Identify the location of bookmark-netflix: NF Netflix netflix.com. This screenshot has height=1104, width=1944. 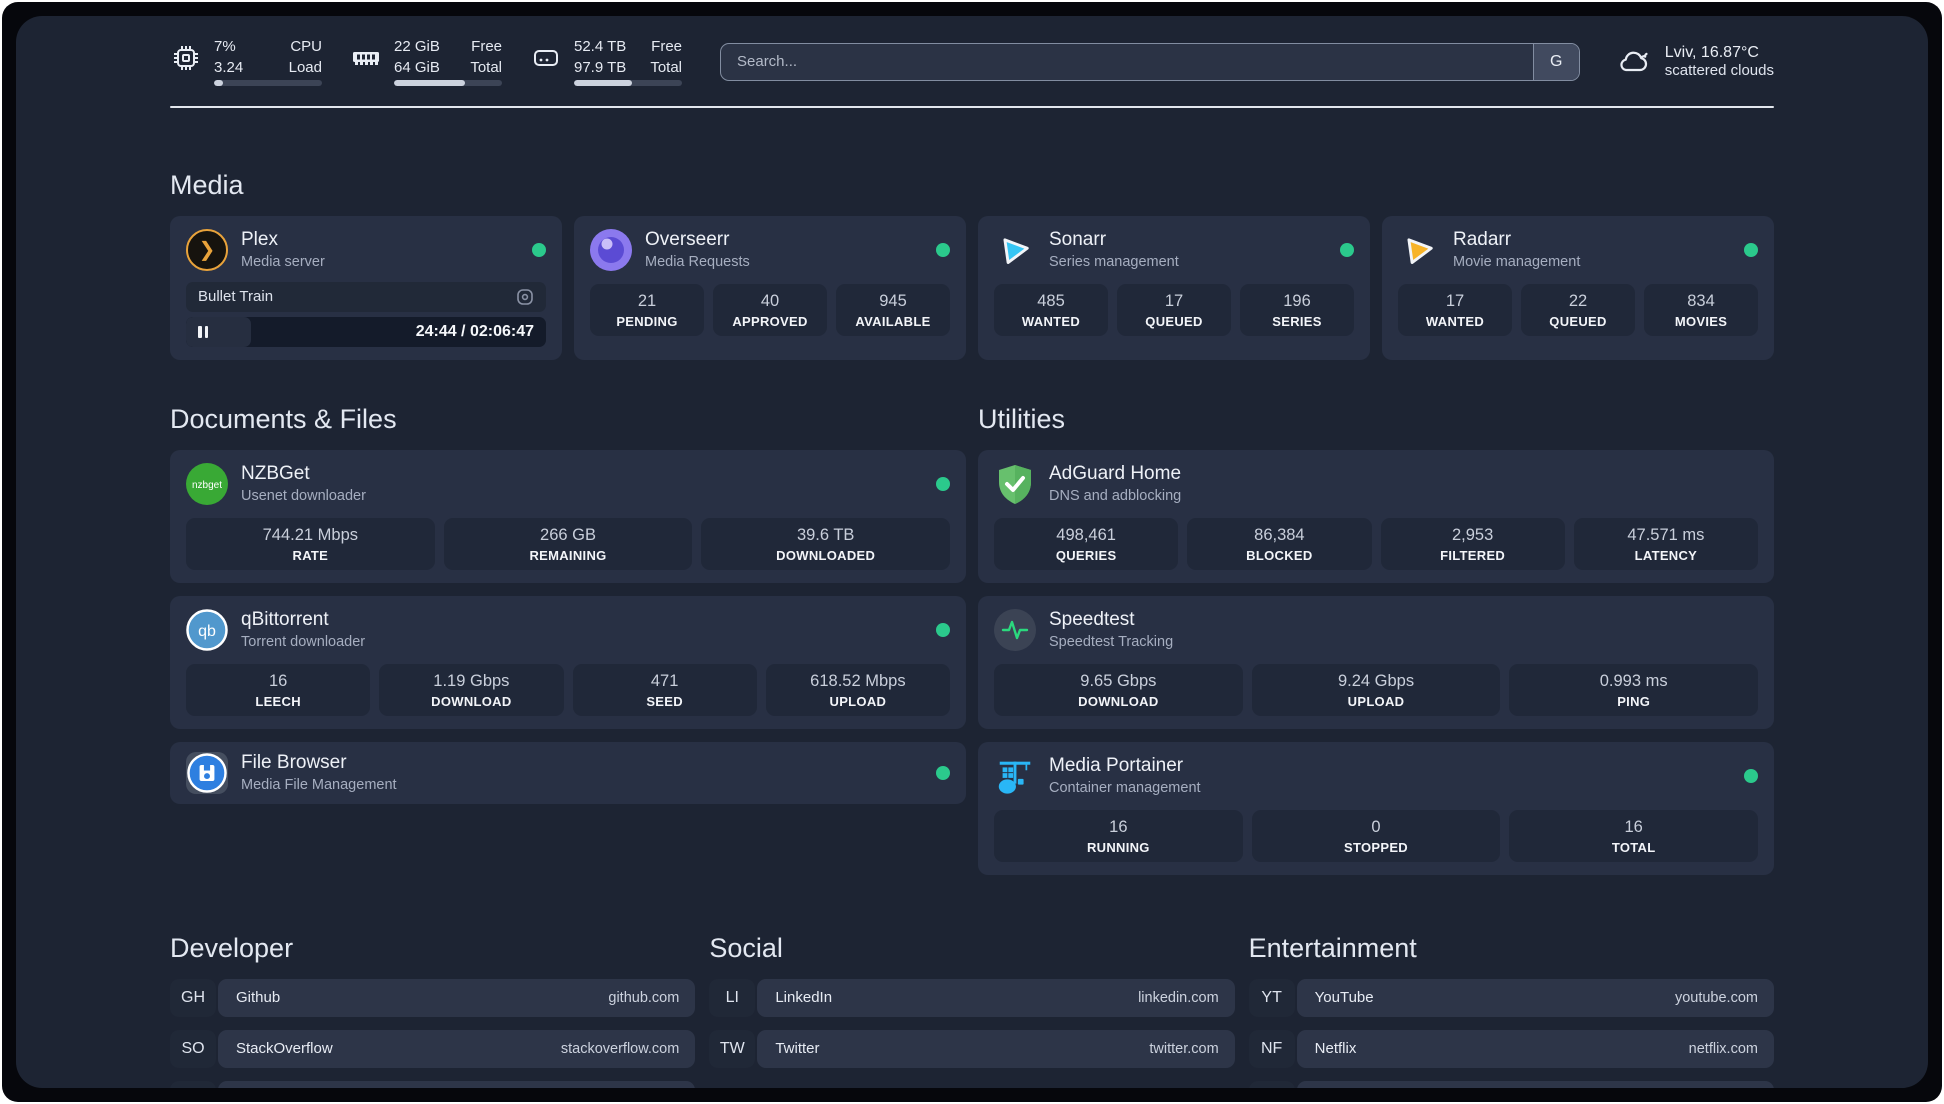
(1511, 1048).